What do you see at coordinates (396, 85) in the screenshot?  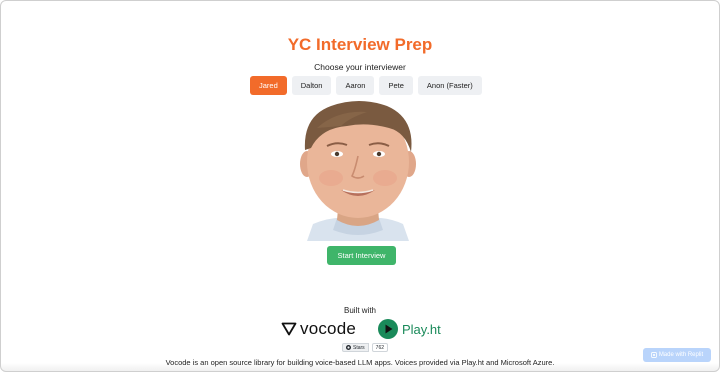 I see `tab-pete: Pete` at bounding box center [396, 85].